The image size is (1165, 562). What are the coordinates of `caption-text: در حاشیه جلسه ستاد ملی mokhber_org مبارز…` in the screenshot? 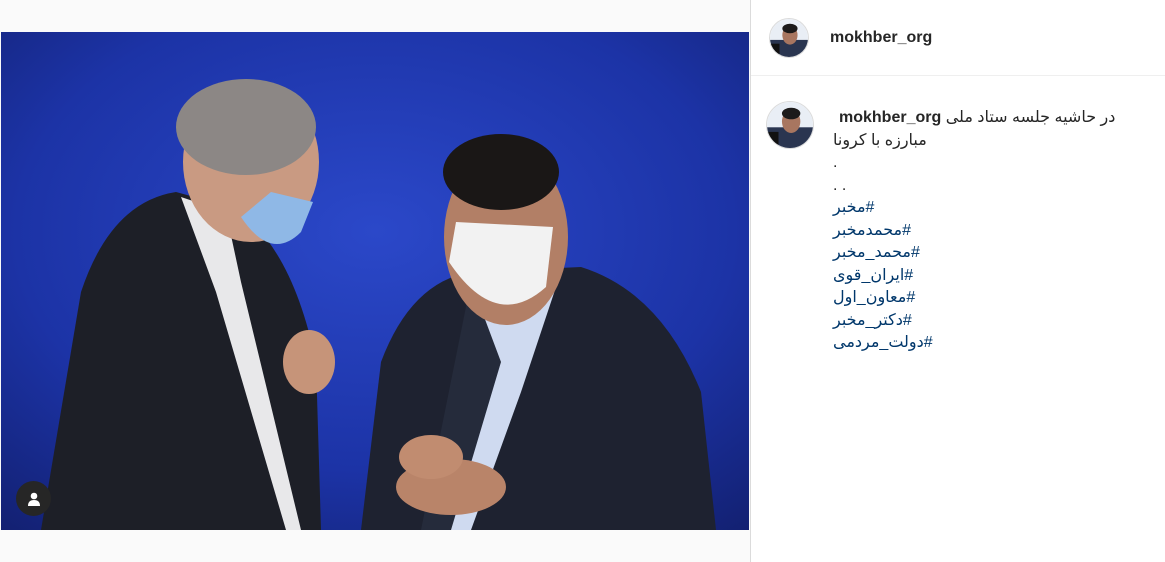 It's located at (983, 231).